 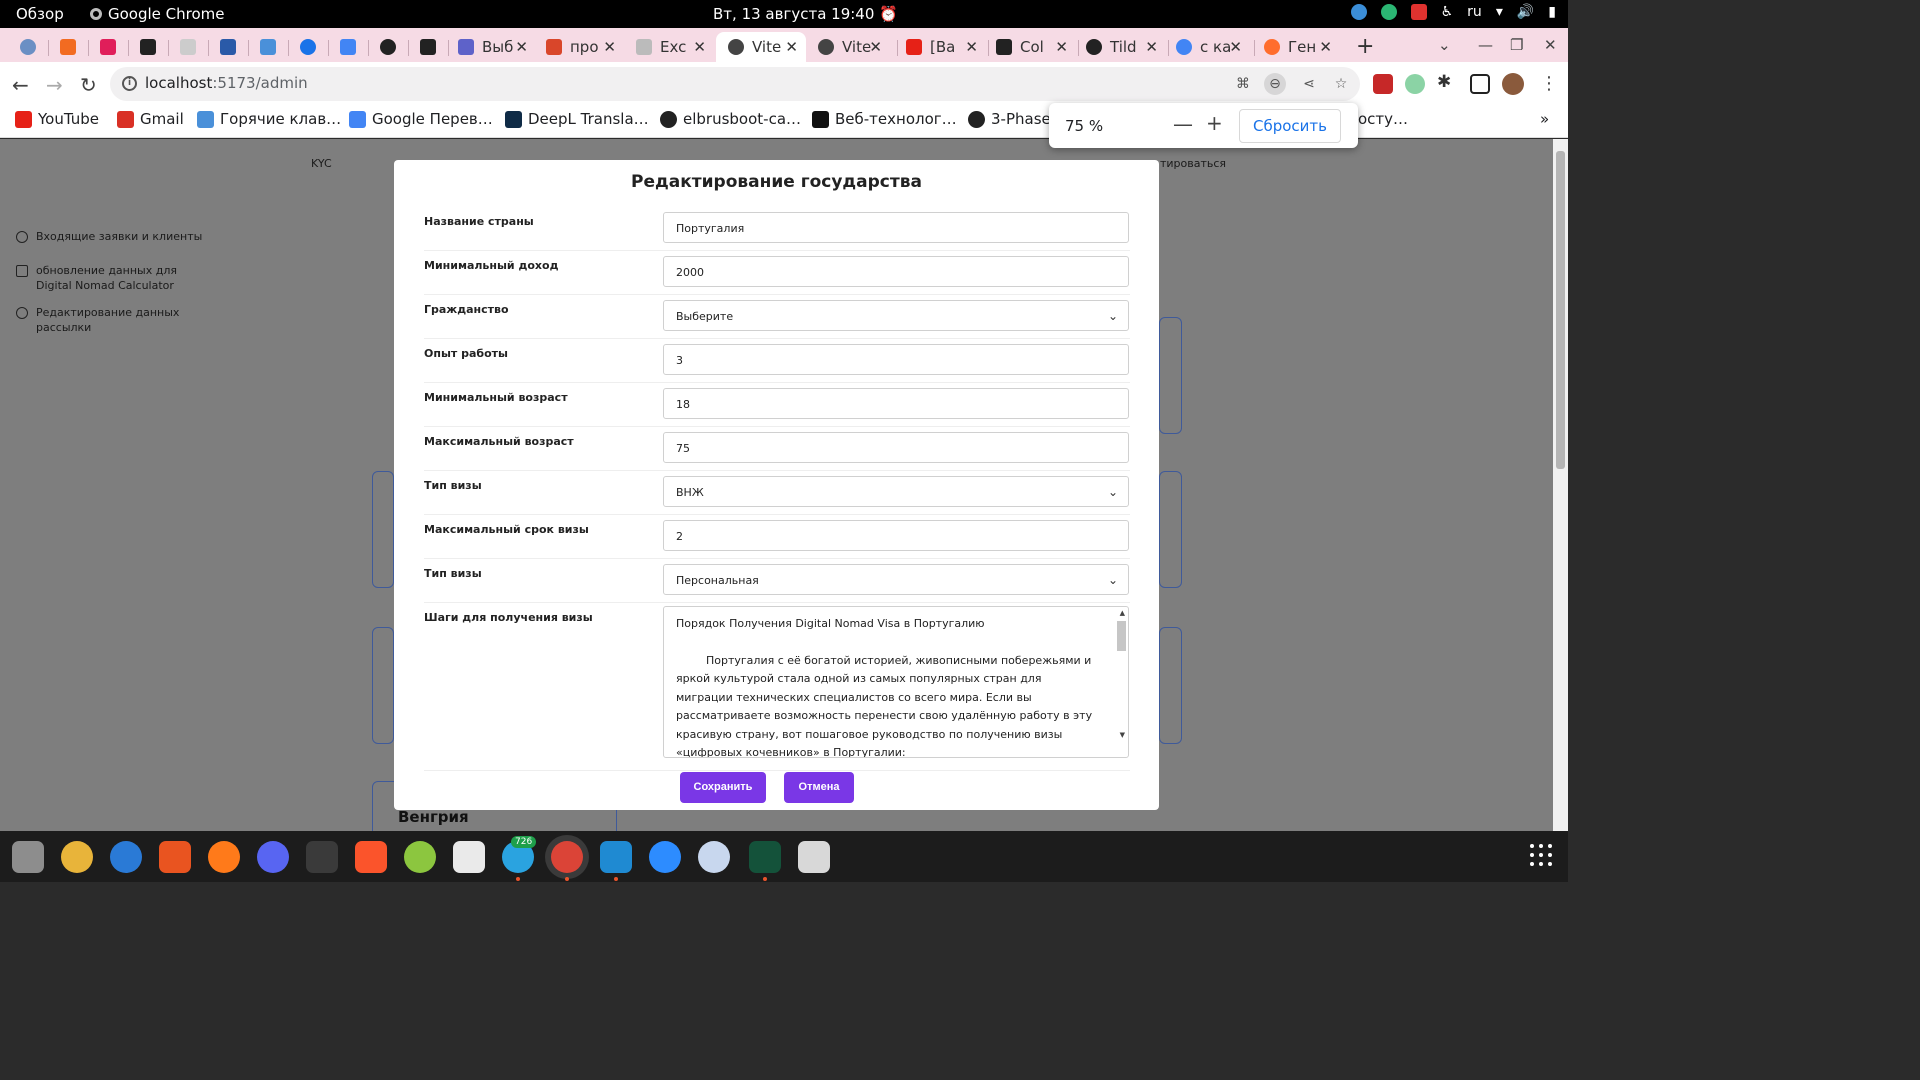 I want to click on browser-tab: Tild ✕, so click(x=1126, y=47).